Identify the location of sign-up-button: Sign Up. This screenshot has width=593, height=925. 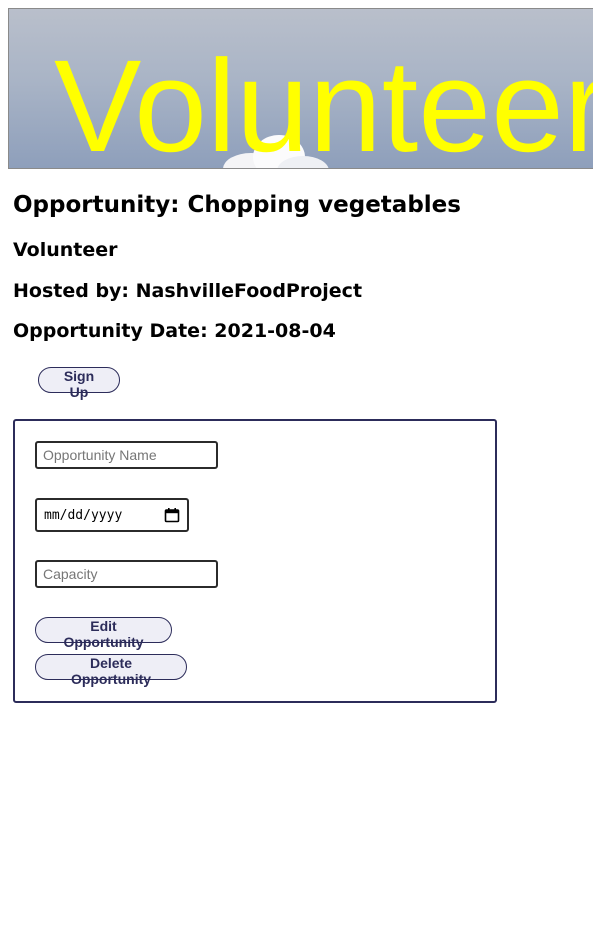
(79, 383).